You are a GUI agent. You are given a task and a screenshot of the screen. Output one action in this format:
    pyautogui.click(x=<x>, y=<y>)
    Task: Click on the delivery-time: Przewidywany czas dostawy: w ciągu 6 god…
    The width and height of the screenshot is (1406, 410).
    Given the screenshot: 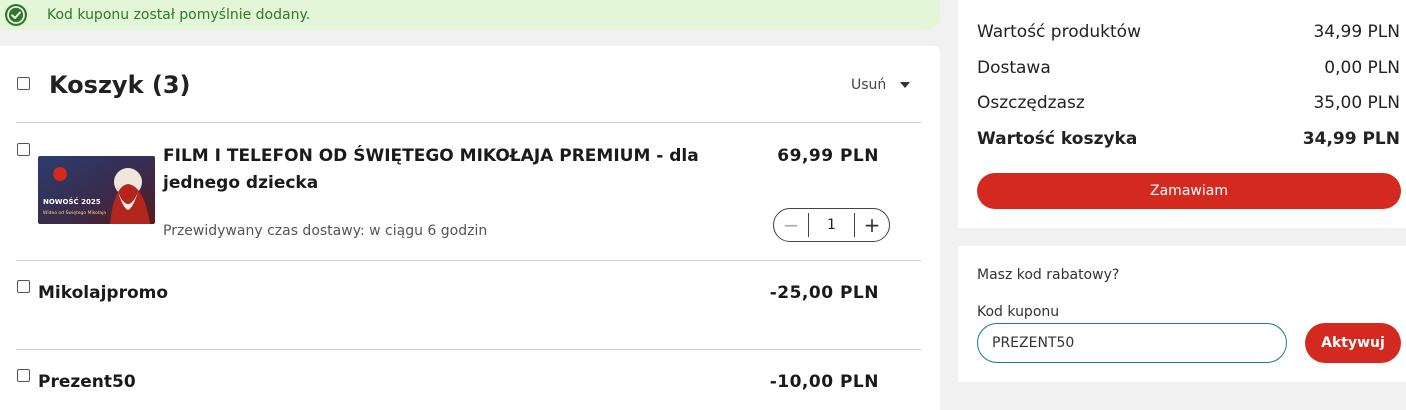 What is the action you would take?
    pyautogui.click(x=325, y=231)
    